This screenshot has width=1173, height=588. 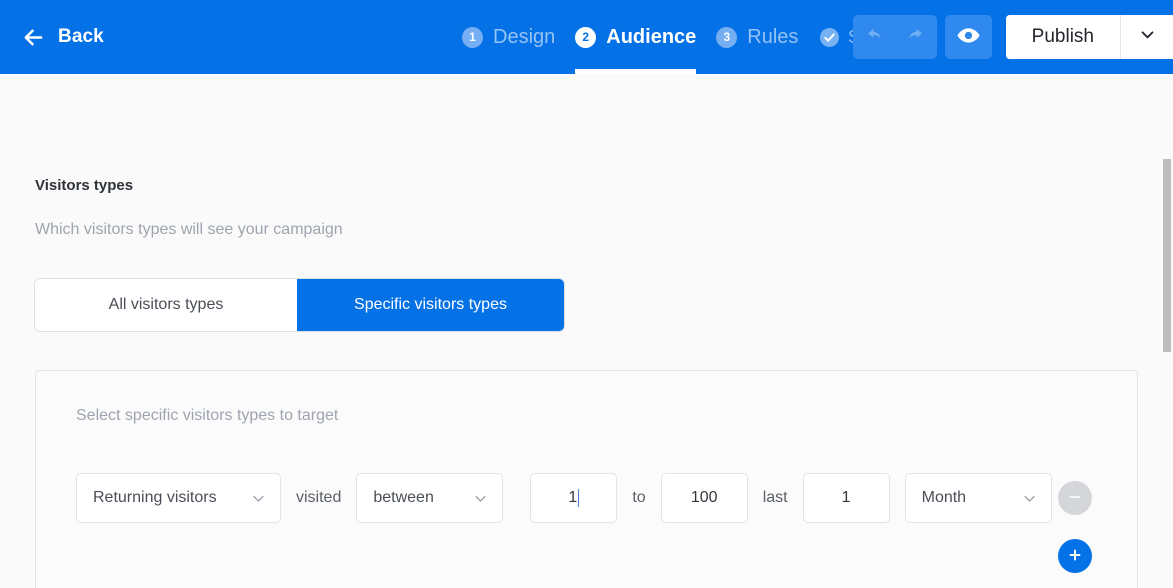 I want to click on duration-value-input: 1, so click(x=846, y=498).